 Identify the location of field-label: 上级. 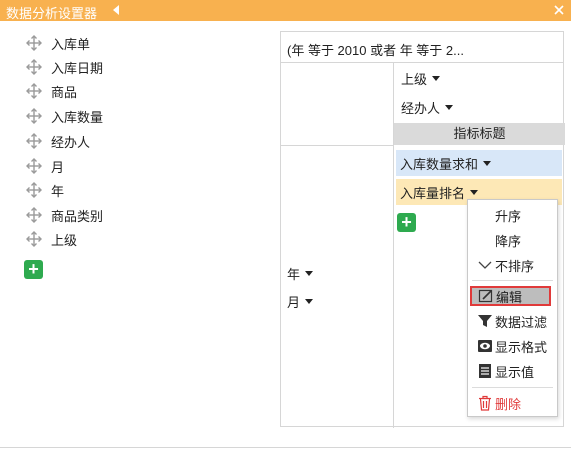
(64, 240).